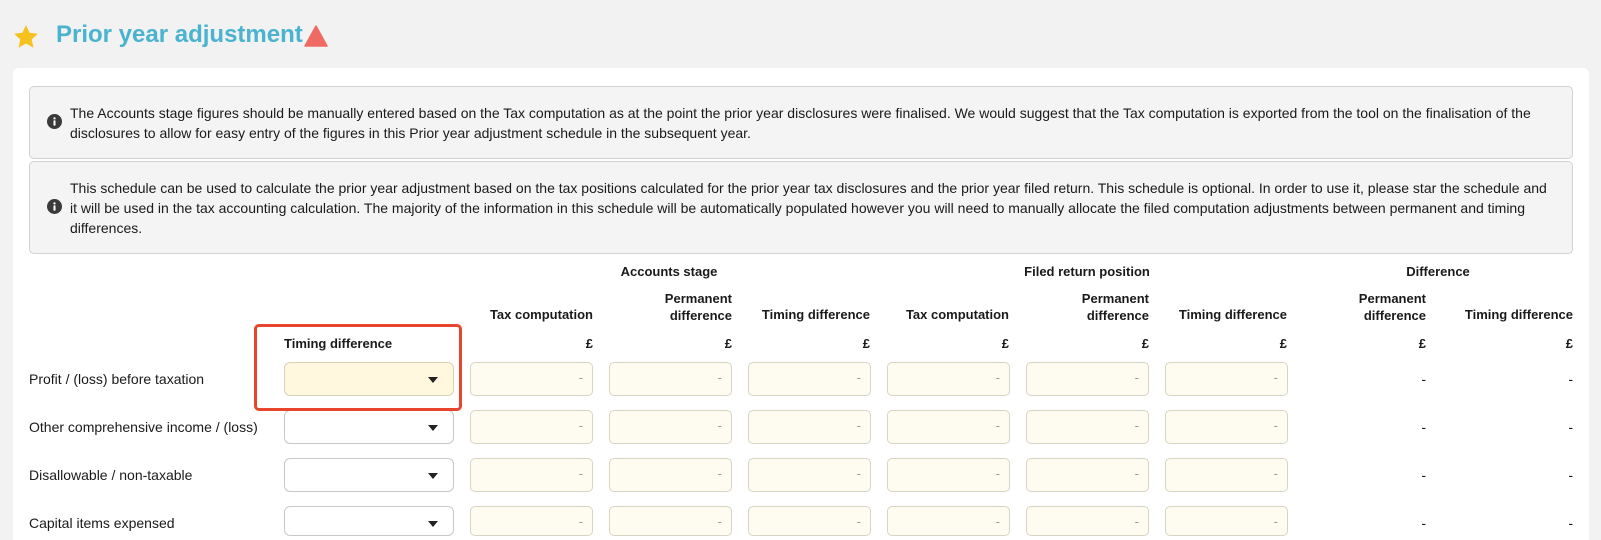  I want to click on group-header-filed-return: Filed return position, so click(1087, 271).